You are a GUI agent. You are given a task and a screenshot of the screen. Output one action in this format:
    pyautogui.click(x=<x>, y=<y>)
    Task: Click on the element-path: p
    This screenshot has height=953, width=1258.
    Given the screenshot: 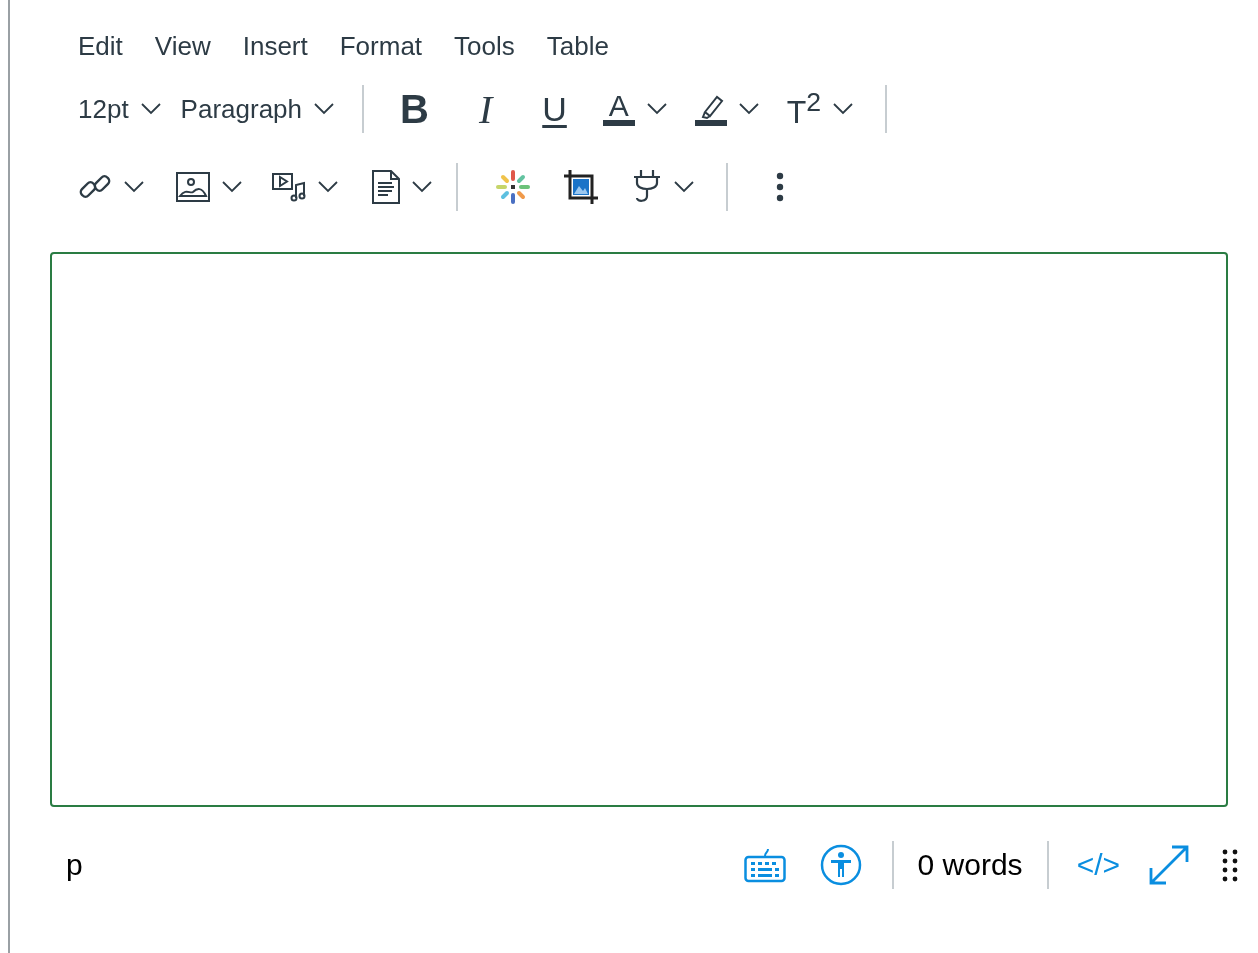 What is the action you would take?
    pyautogui.click(x=74, y=865)
    